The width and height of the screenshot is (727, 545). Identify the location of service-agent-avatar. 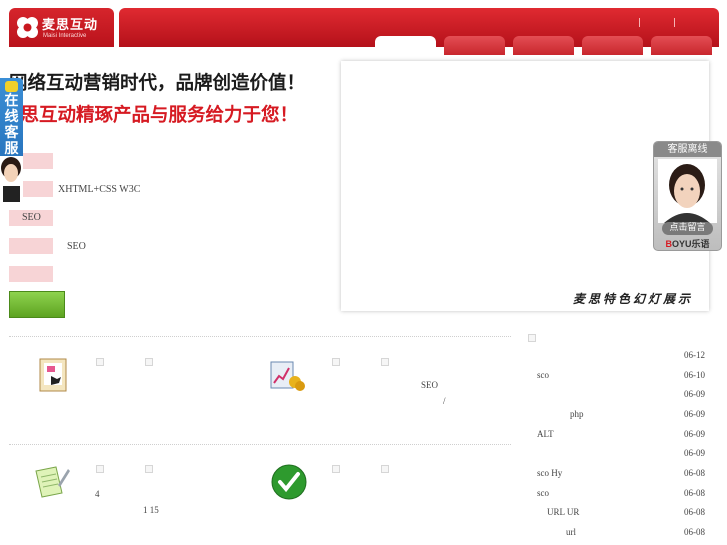
(11, 179).